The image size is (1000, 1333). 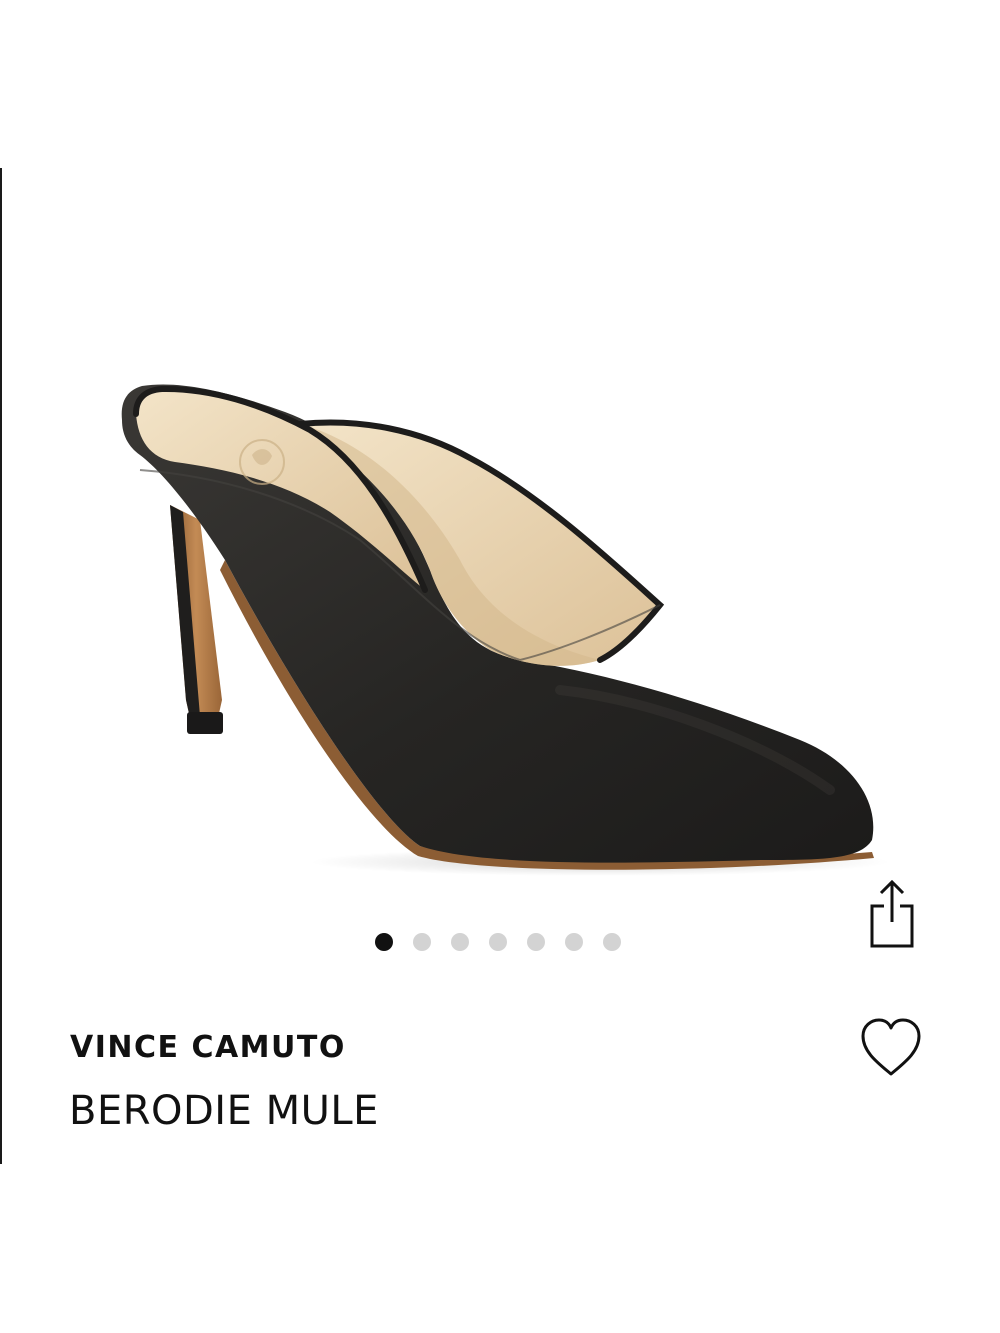 I want to click on share-icon, so click(x=892, y=913).